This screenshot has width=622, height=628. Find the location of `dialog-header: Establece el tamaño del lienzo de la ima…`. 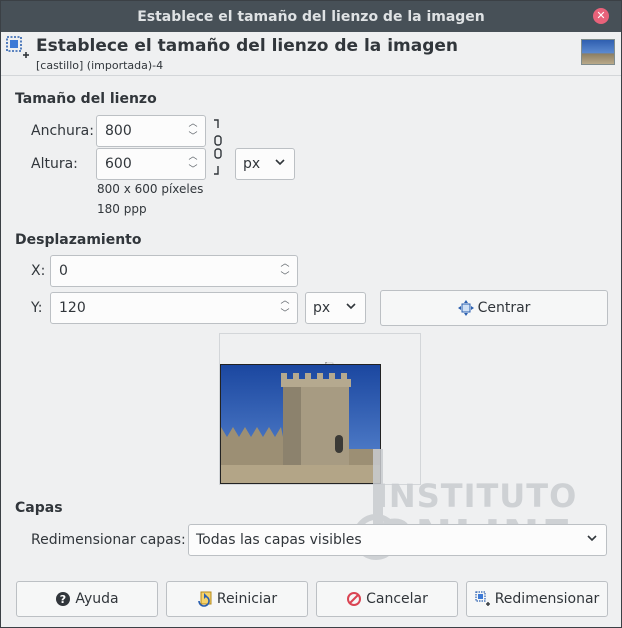

dialog-header: Establece el tamaño del lienzo de la ima… is located at coordinates (311, 54).